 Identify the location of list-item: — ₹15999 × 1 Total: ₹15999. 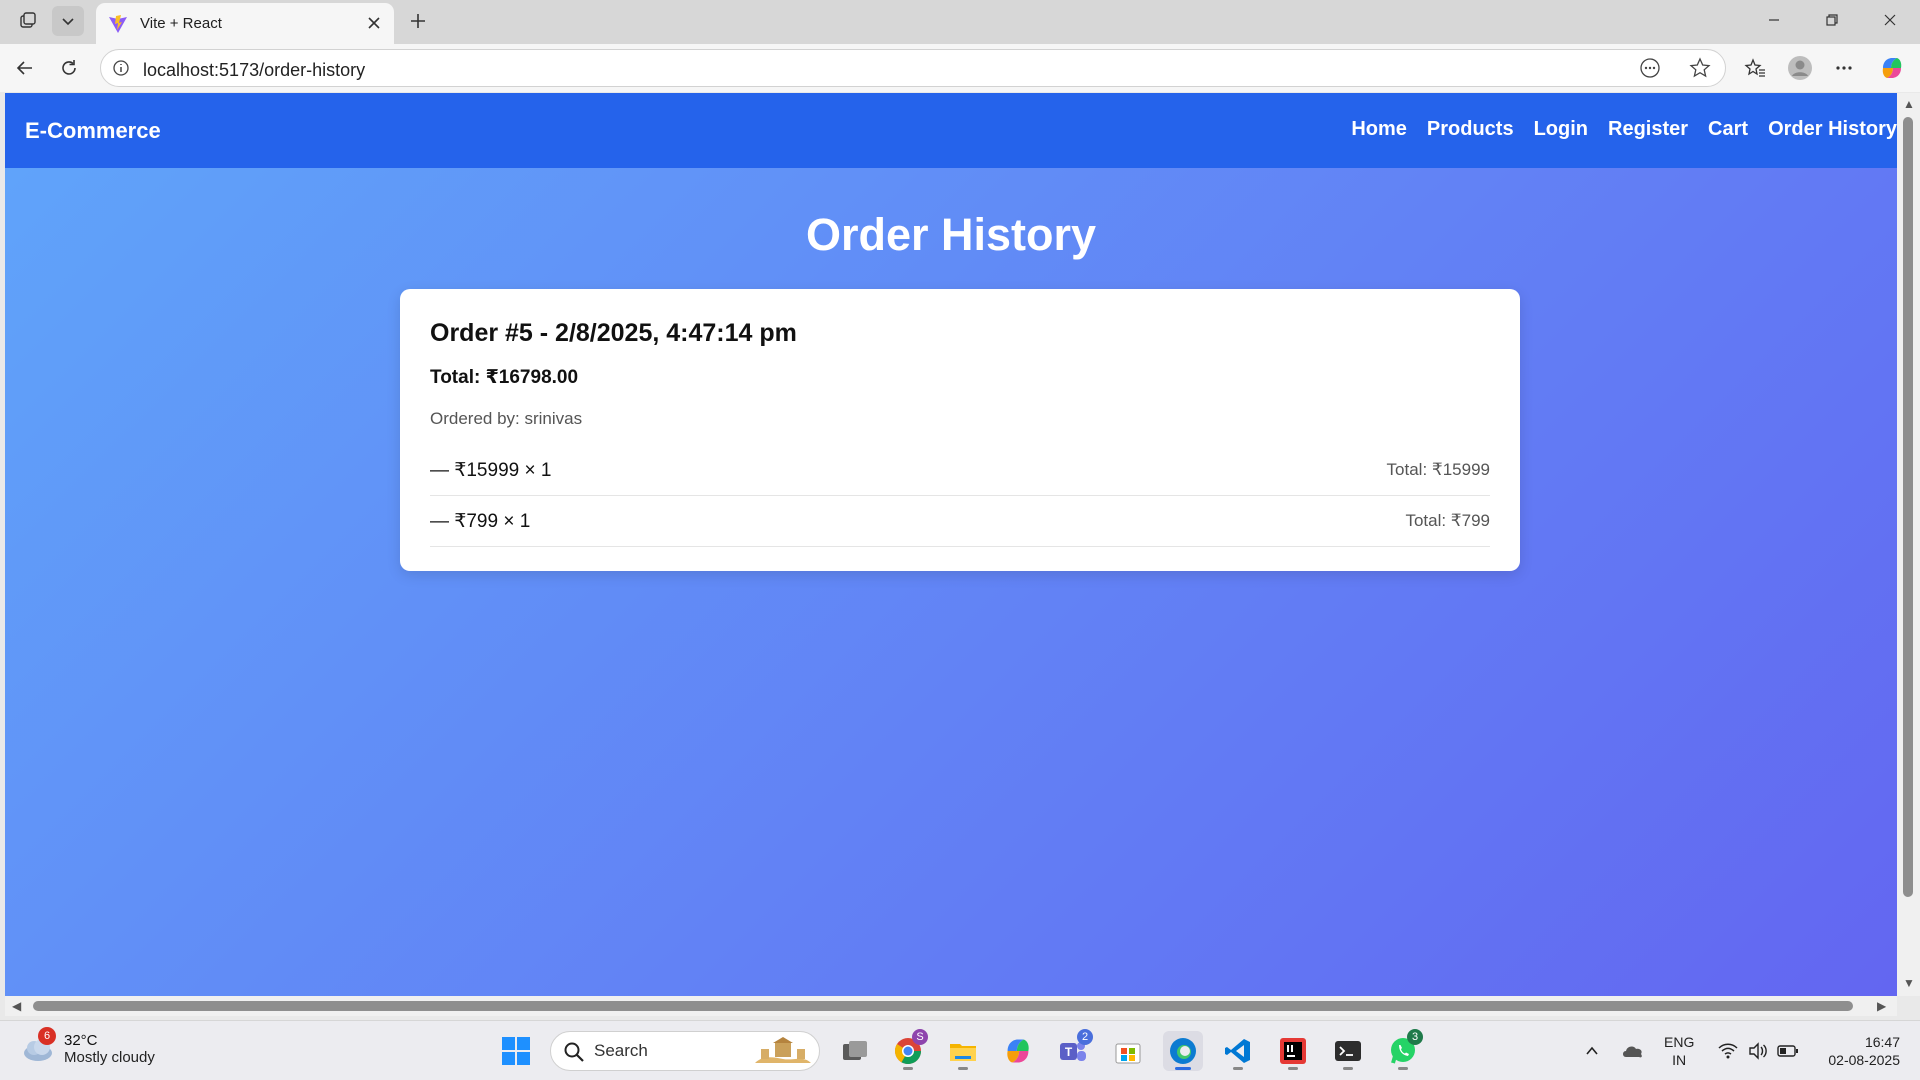
(960, 470).